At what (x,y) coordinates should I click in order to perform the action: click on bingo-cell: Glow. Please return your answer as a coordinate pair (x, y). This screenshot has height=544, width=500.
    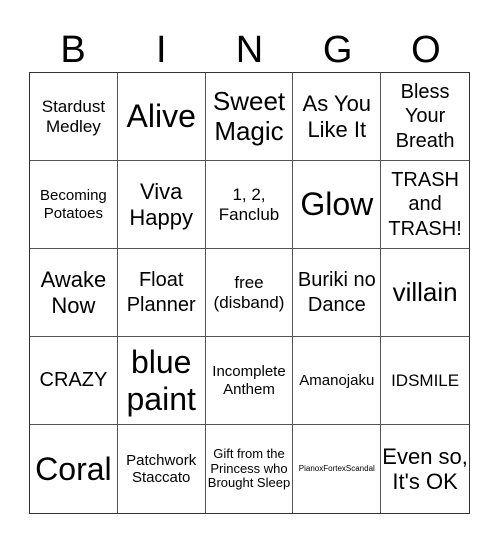
    Looking at the image, I should click on (337, 205).